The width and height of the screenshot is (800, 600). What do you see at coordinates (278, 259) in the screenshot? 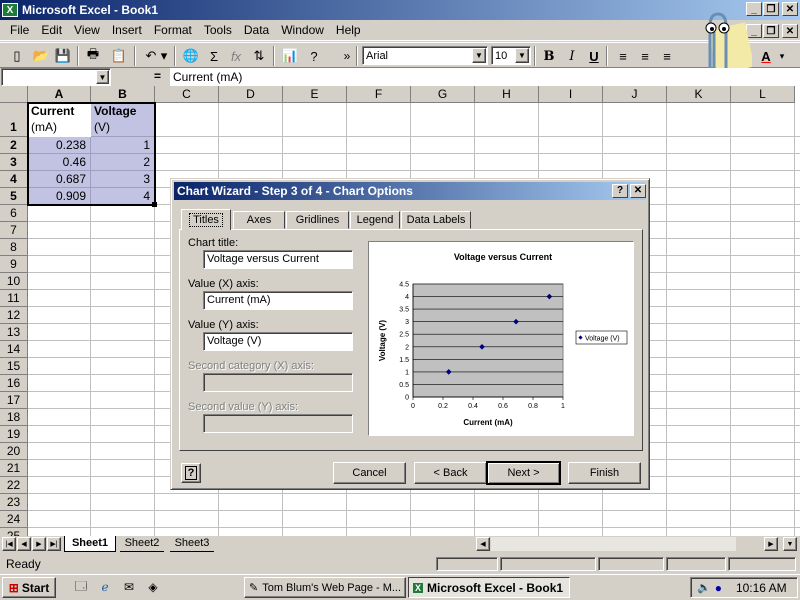
I see `chart-title-input: Voltage versus Current` at bounding box center [278, 259].